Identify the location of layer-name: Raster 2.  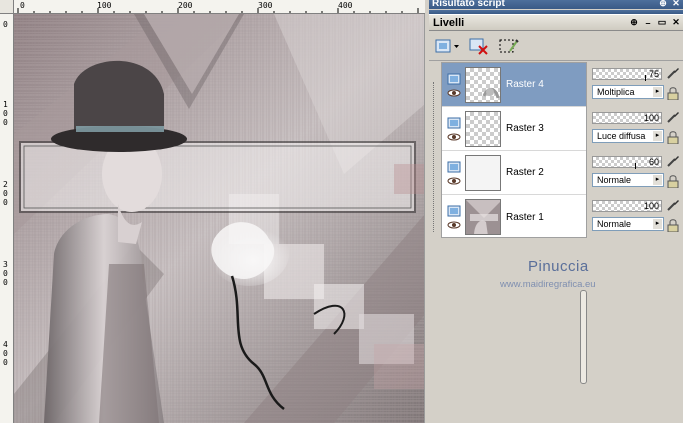
(525, 172).